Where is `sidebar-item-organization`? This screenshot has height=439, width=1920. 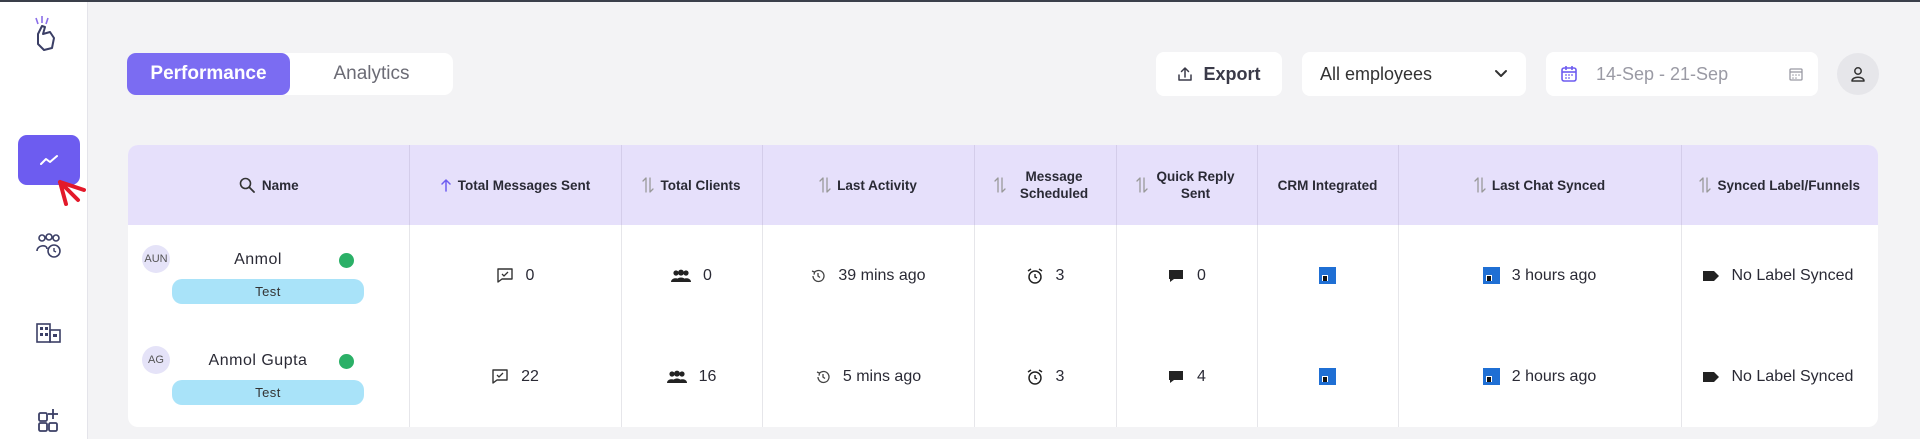 sidebar-item-organization is located at coordinates (49, 333).